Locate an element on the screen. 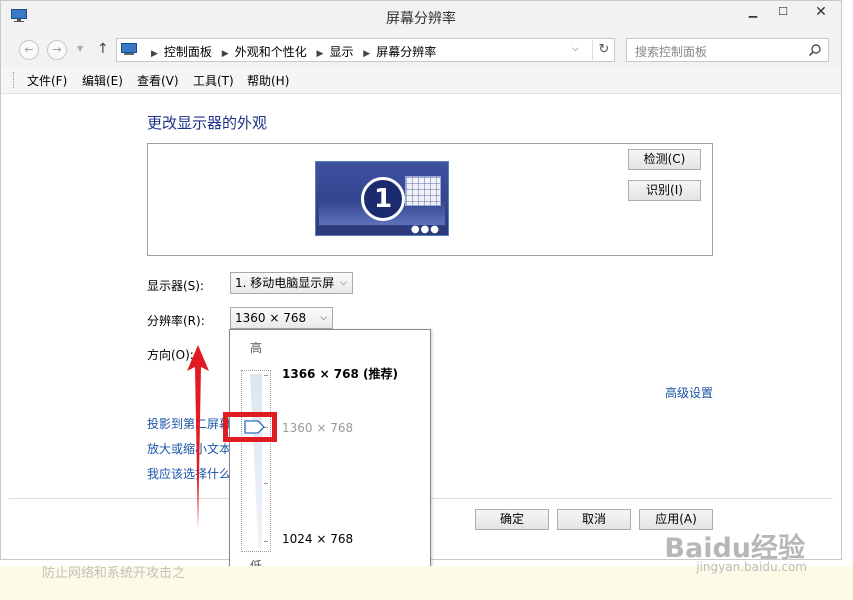  forward-arrow-icon: → is located at coordinates (57, 50).